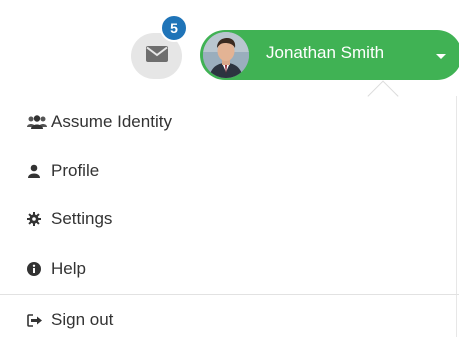  I want to click on users-icon, so click(38, 122).